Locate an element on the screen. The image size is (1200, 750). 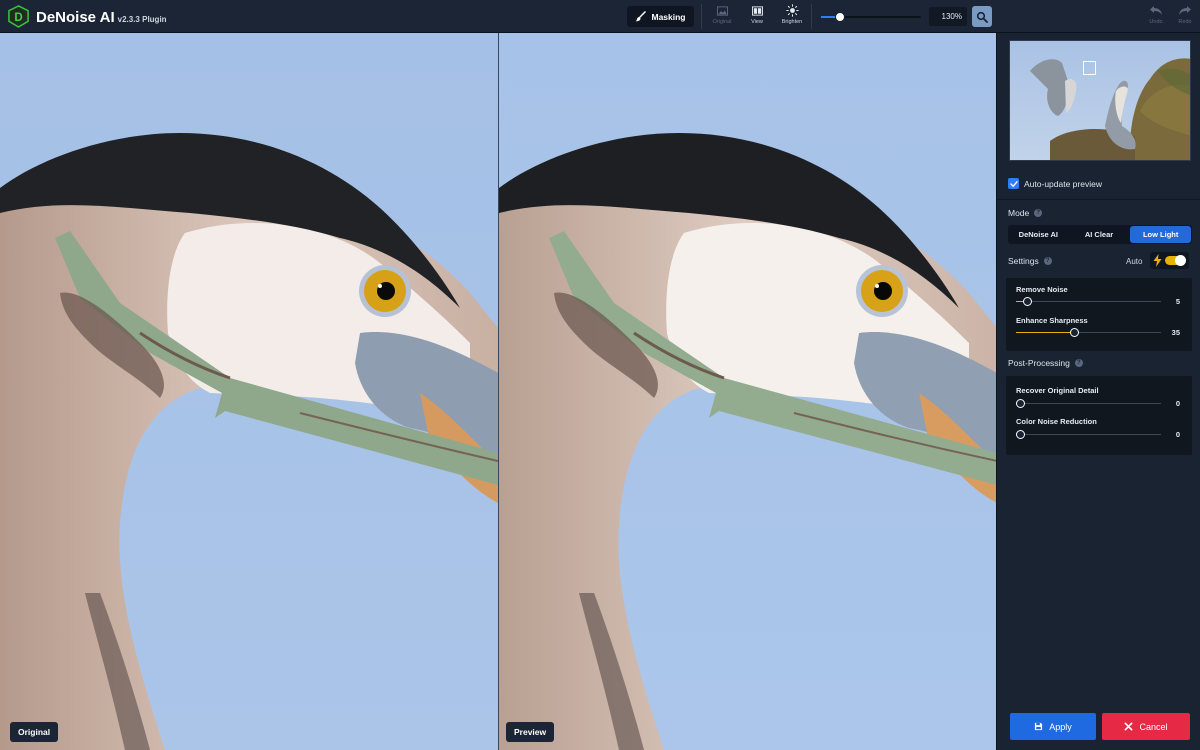
mode-help-icon: ? is located at coordinates (1038, 213).